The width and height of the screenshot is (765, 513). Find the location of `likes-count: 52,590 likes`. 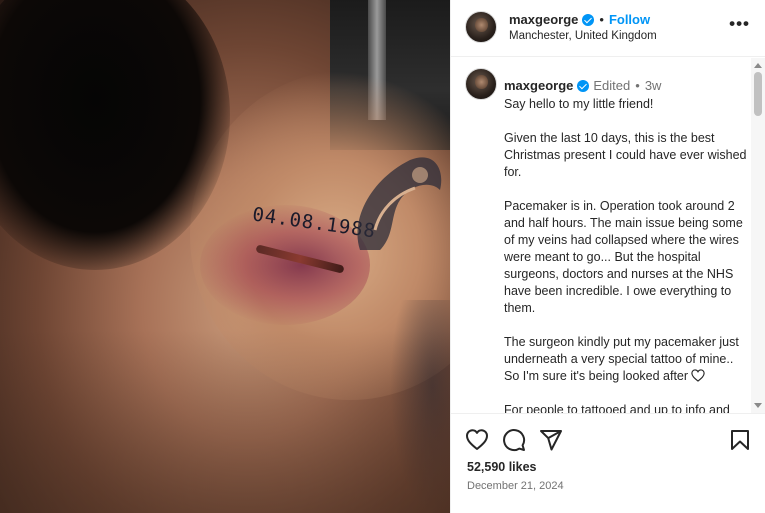

likes-count: 52,590 likes is located at coordinates (502, 467).